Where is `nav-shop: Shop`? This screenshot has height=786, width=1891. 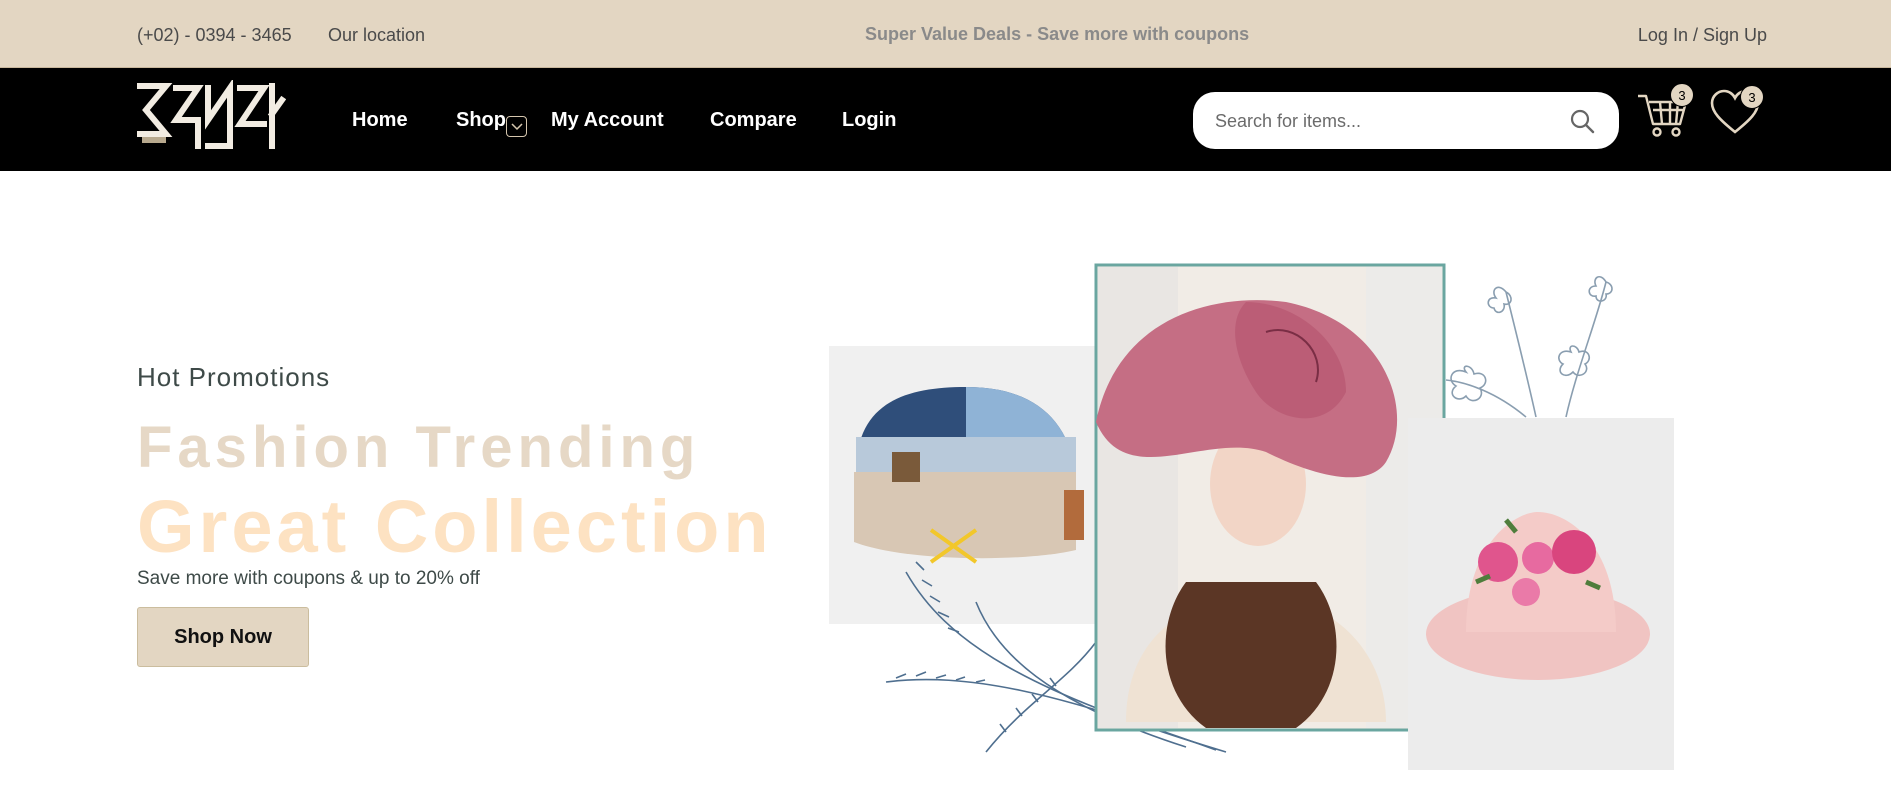
nav-shop: Shop is located at coordinates (481, 120).